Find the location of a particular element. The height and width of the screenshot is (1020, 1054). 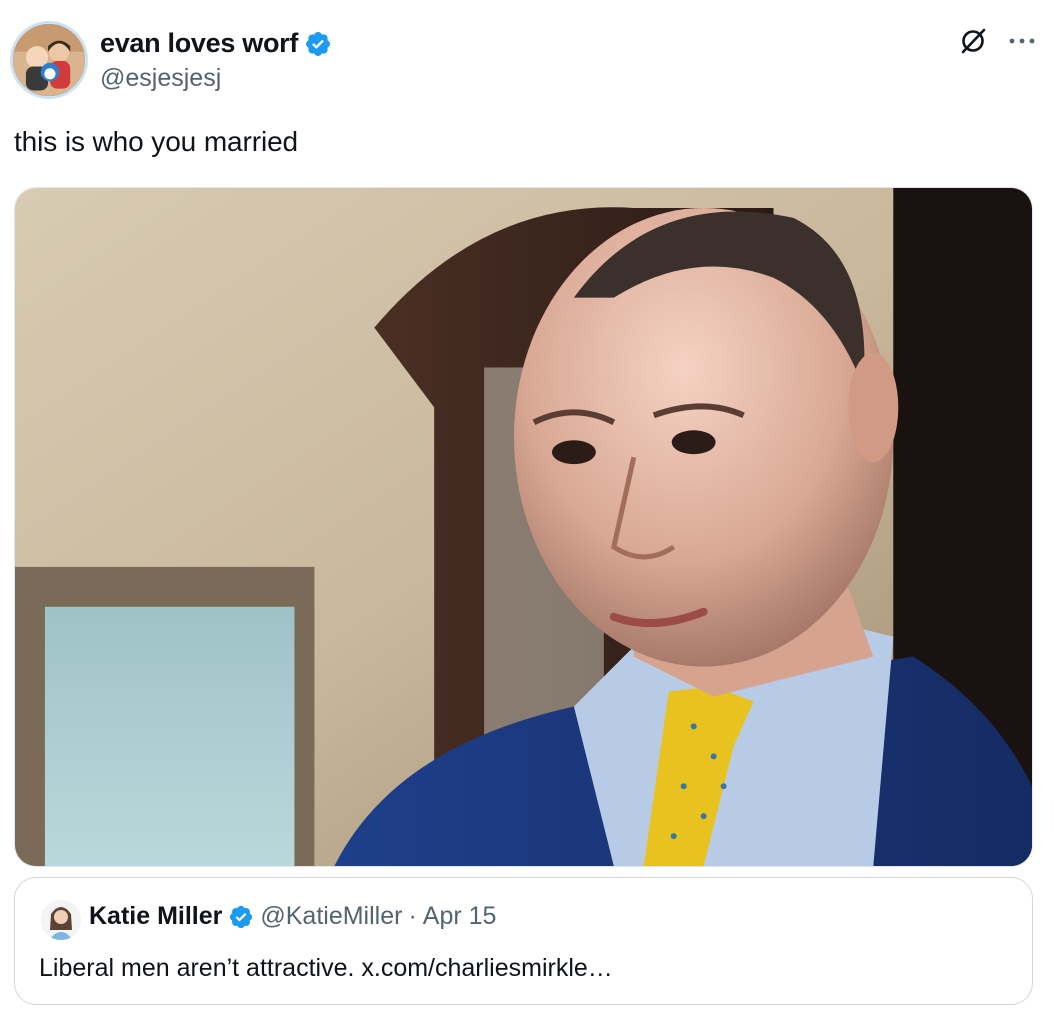

quote-author-row: Katie Miller @KatieMiller · Apr 15 is located at coordinates (292, 916).